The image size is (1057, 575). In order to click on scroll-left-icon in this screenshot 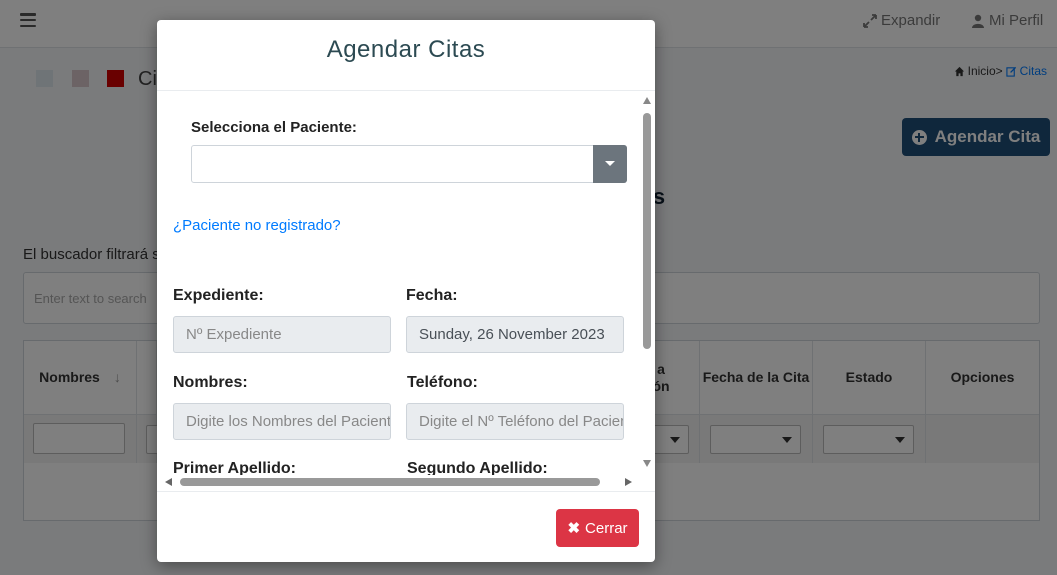, I will do `click(168, 482)`.